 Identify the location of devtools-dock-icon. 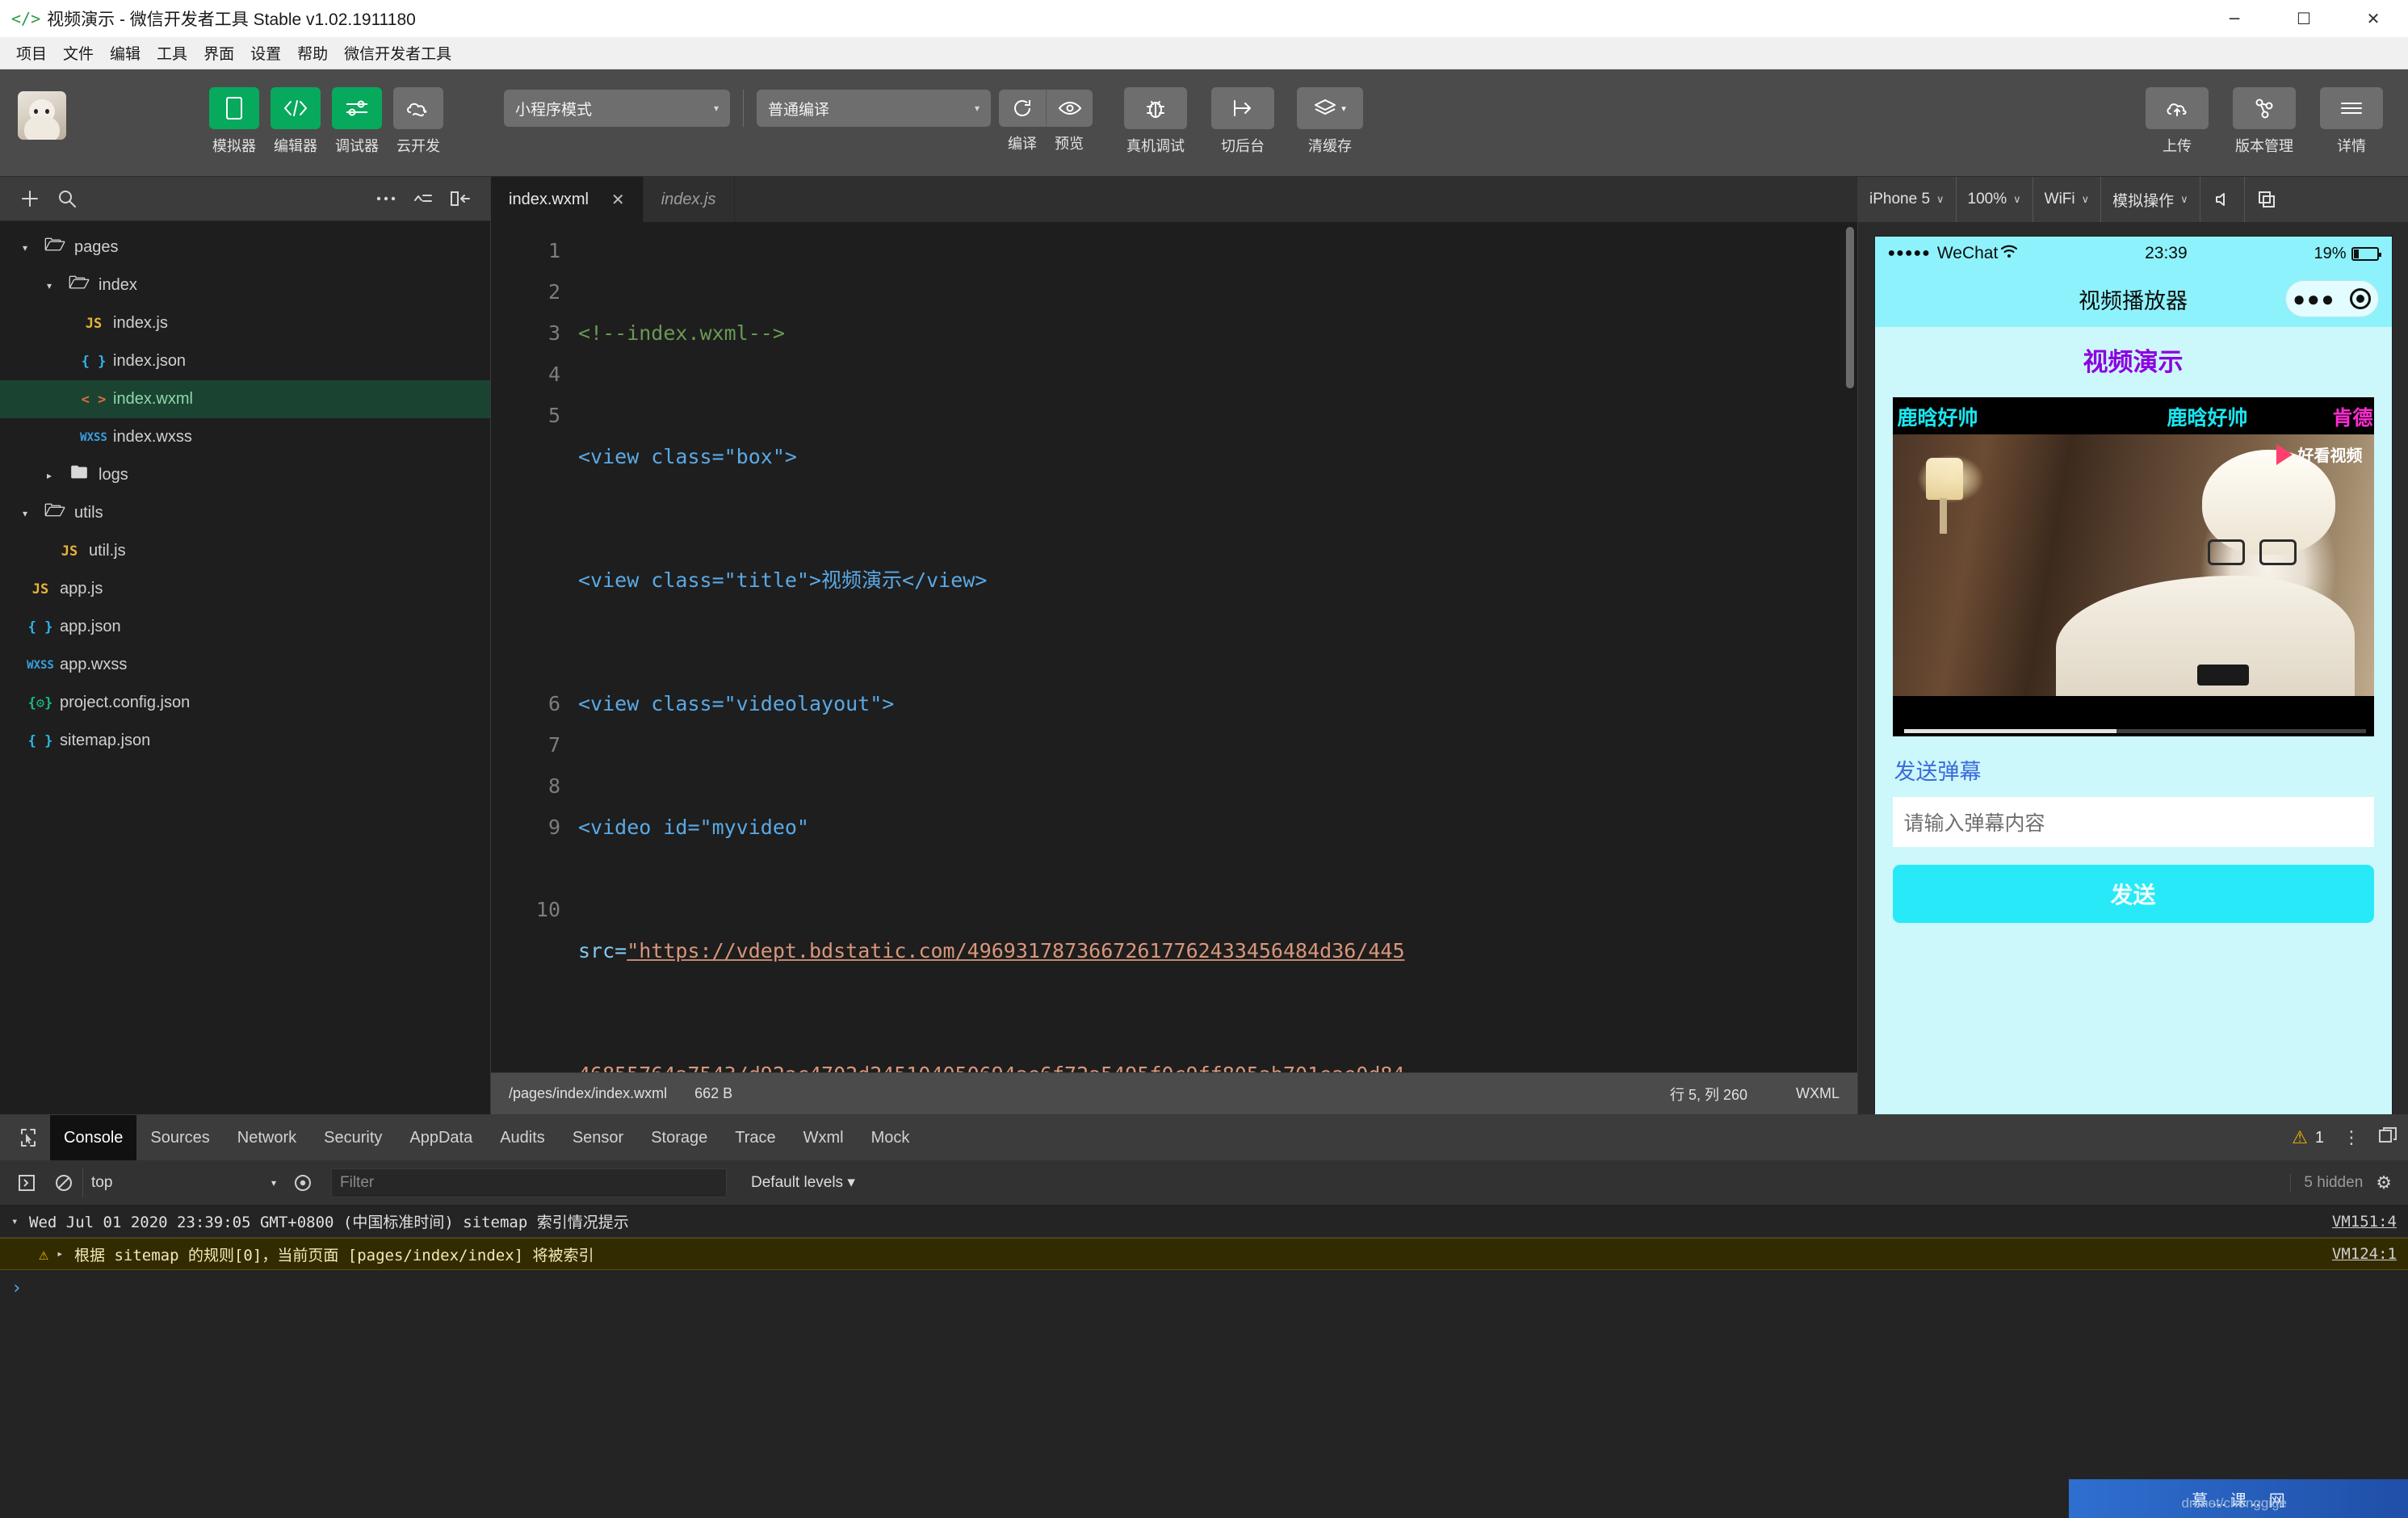
(2388, 1137).